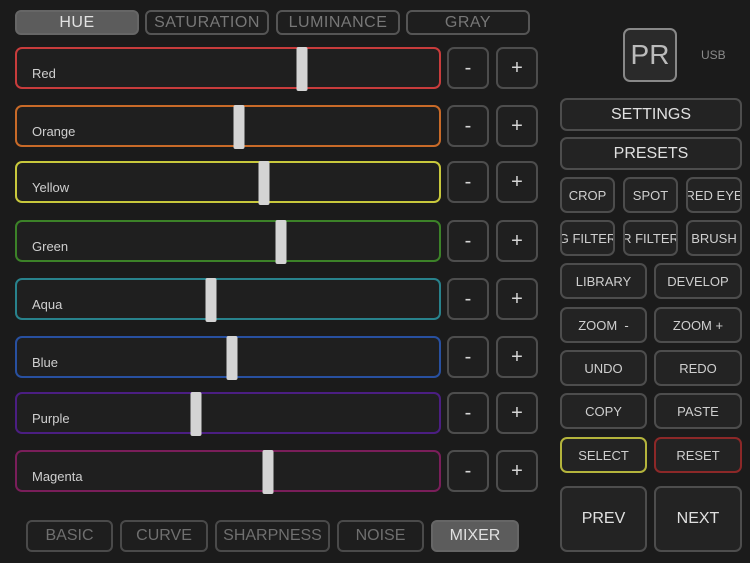 This screenshot has width=750, height=563. What do you see at coordinates (587, 238) in the screenshot?
I see `g-filter-button: G FILTER` at bounding box center [587, 238].